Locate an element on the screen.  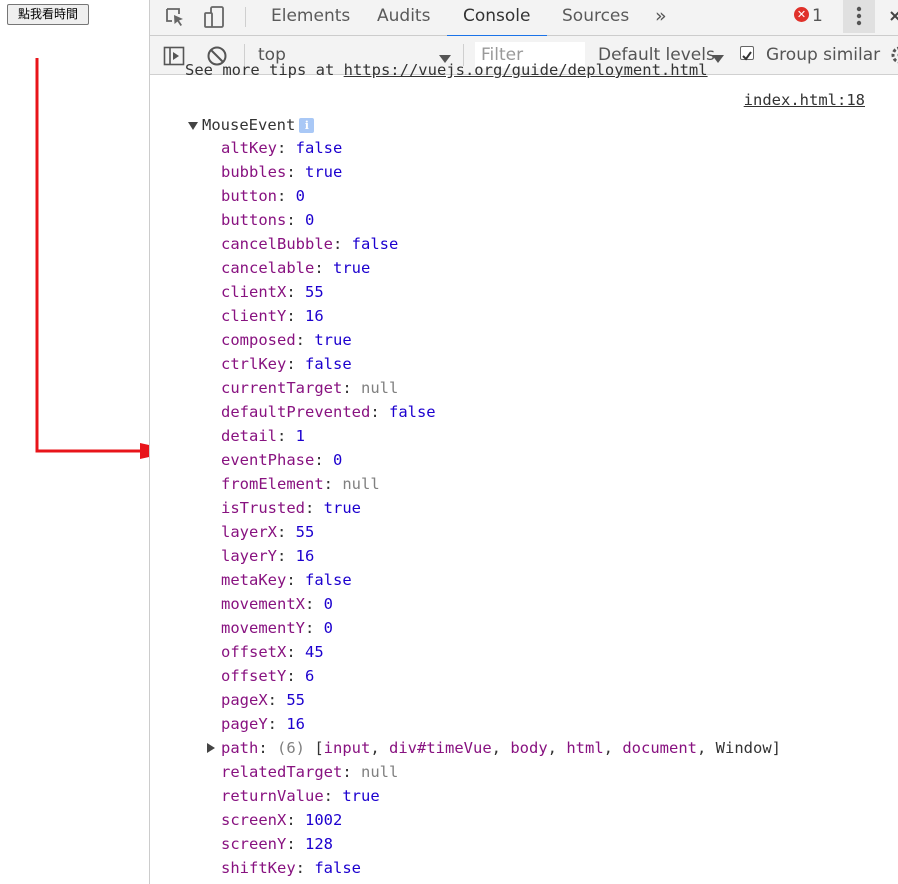
property-row-cancelBubble: cancelBubble: false is located at coordinates (501, 244).